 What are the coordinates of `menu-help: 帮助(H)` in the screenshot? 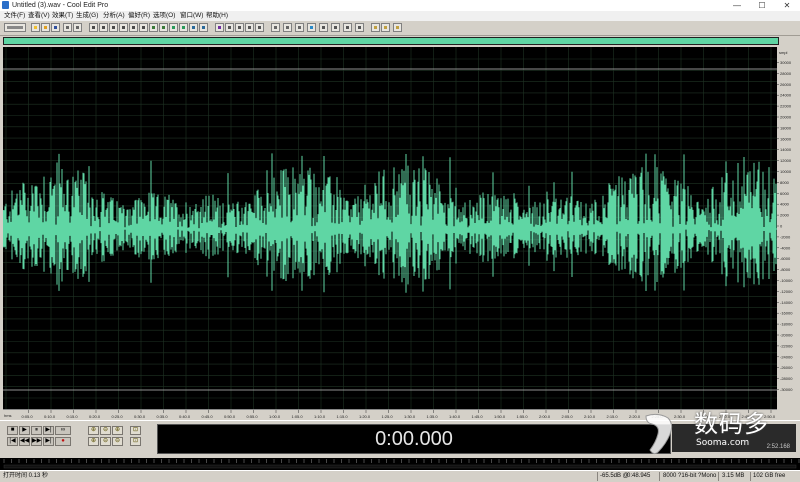 It's located at (217, 16).